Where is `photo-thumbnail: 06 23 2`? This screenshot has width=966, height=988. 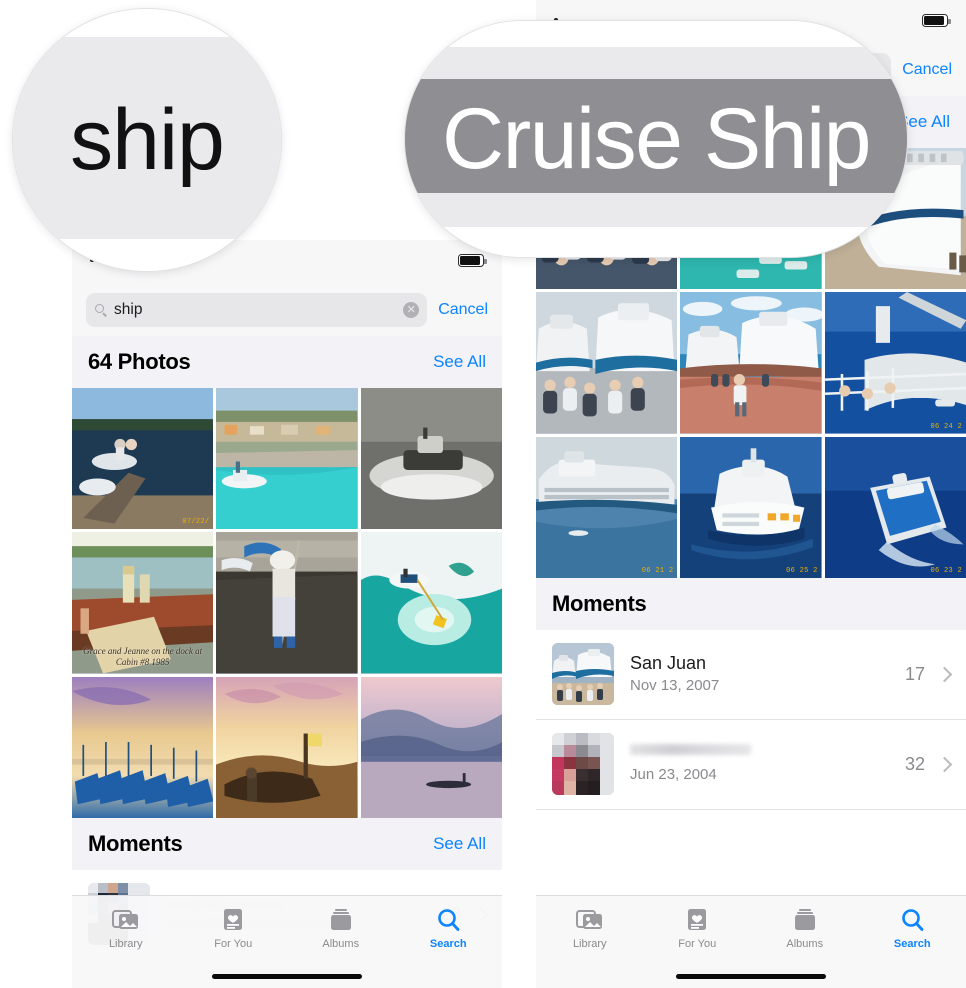 photo-thumbnail: 06 23 2 is located at coordinates (895, 507).